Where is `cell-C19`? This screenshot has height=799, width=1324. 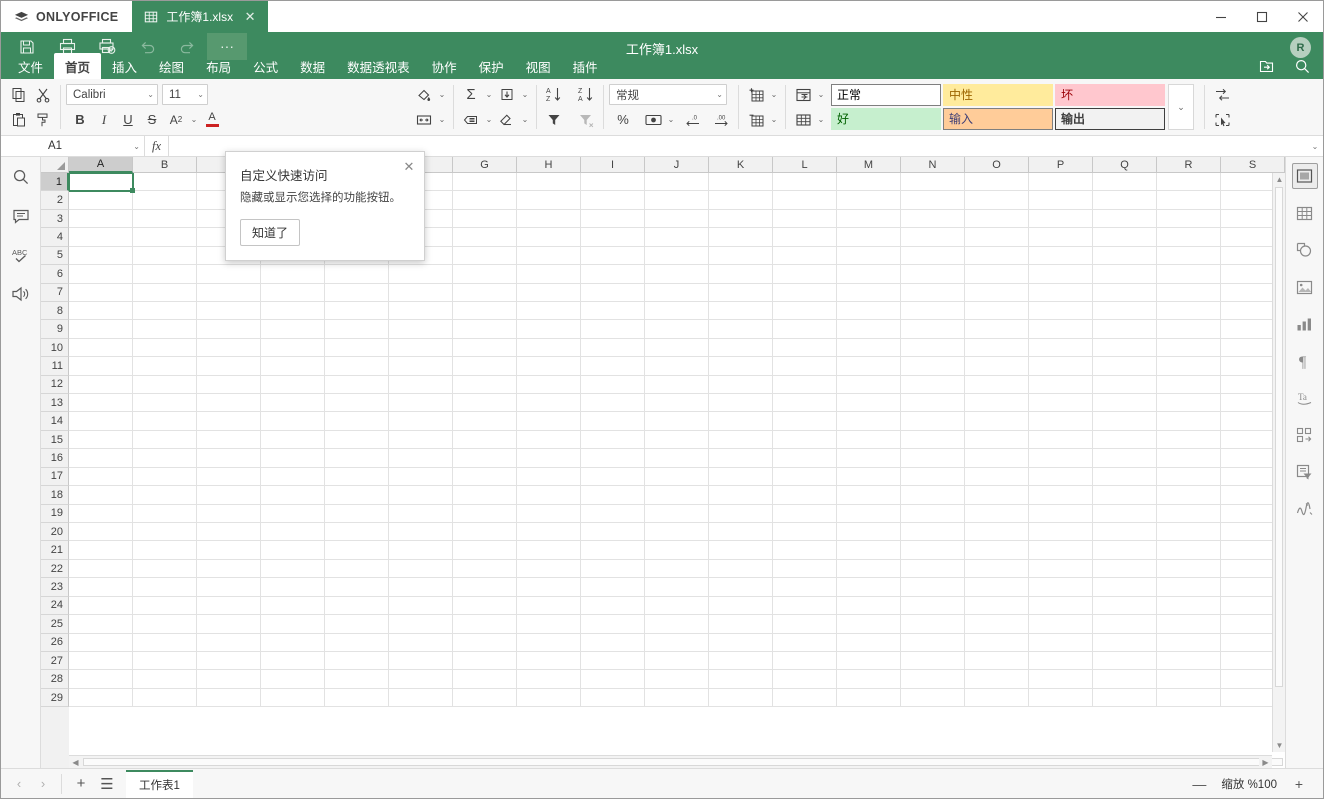
cell-C19 is located at coordinates (229, 513).